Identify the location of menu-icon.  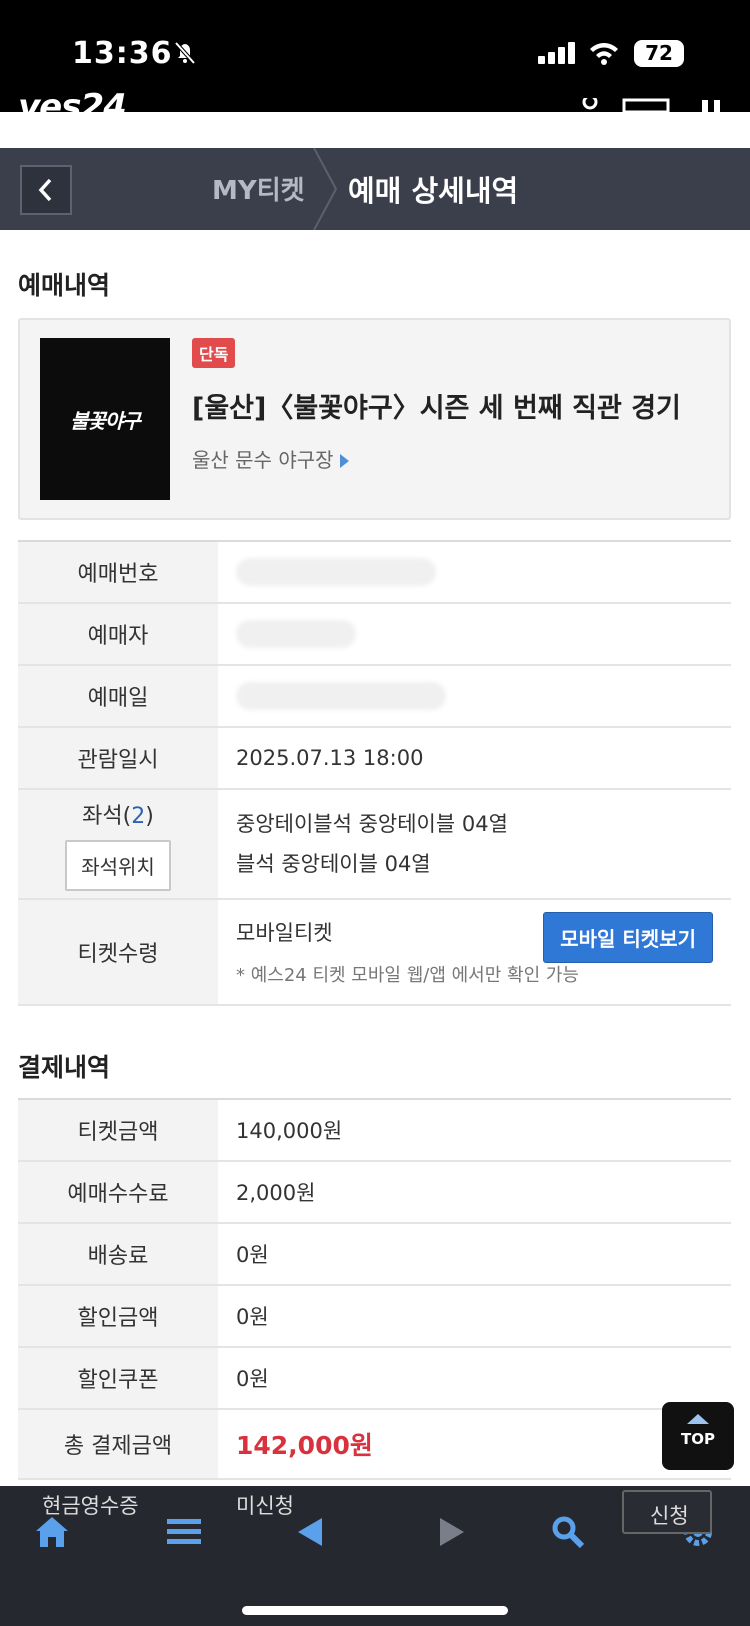
(184, 1531).